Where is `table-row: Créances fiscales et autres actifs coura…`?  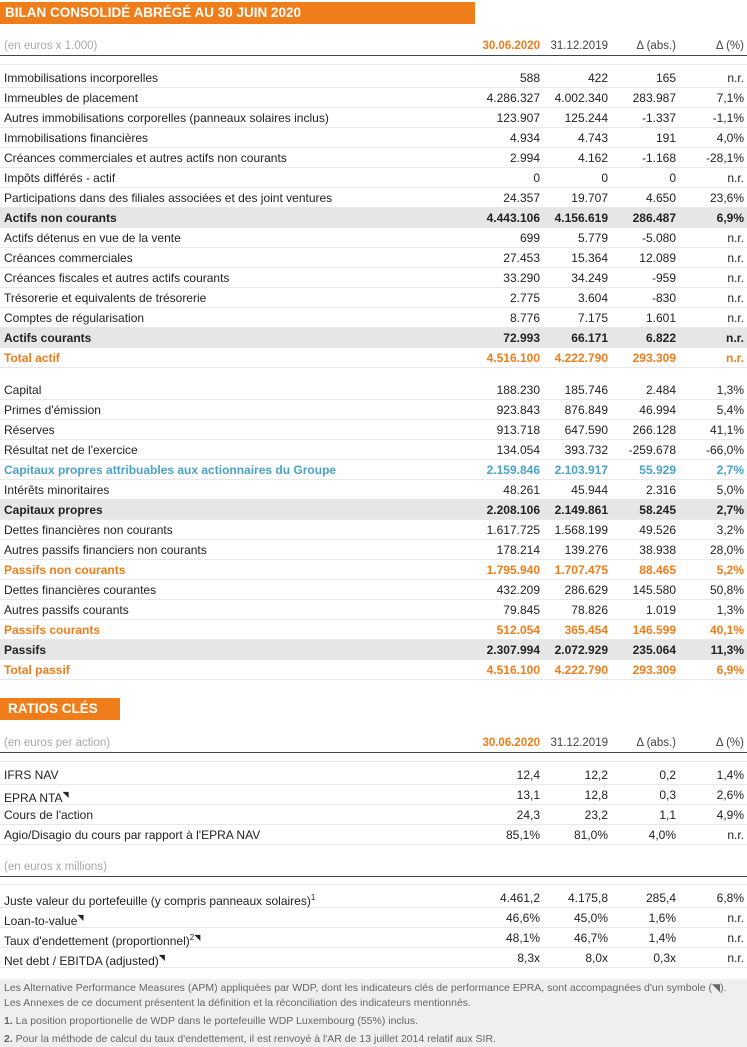 table-row: Créances fiscales et autres actifs coura… is located at coordinates (373, 278).